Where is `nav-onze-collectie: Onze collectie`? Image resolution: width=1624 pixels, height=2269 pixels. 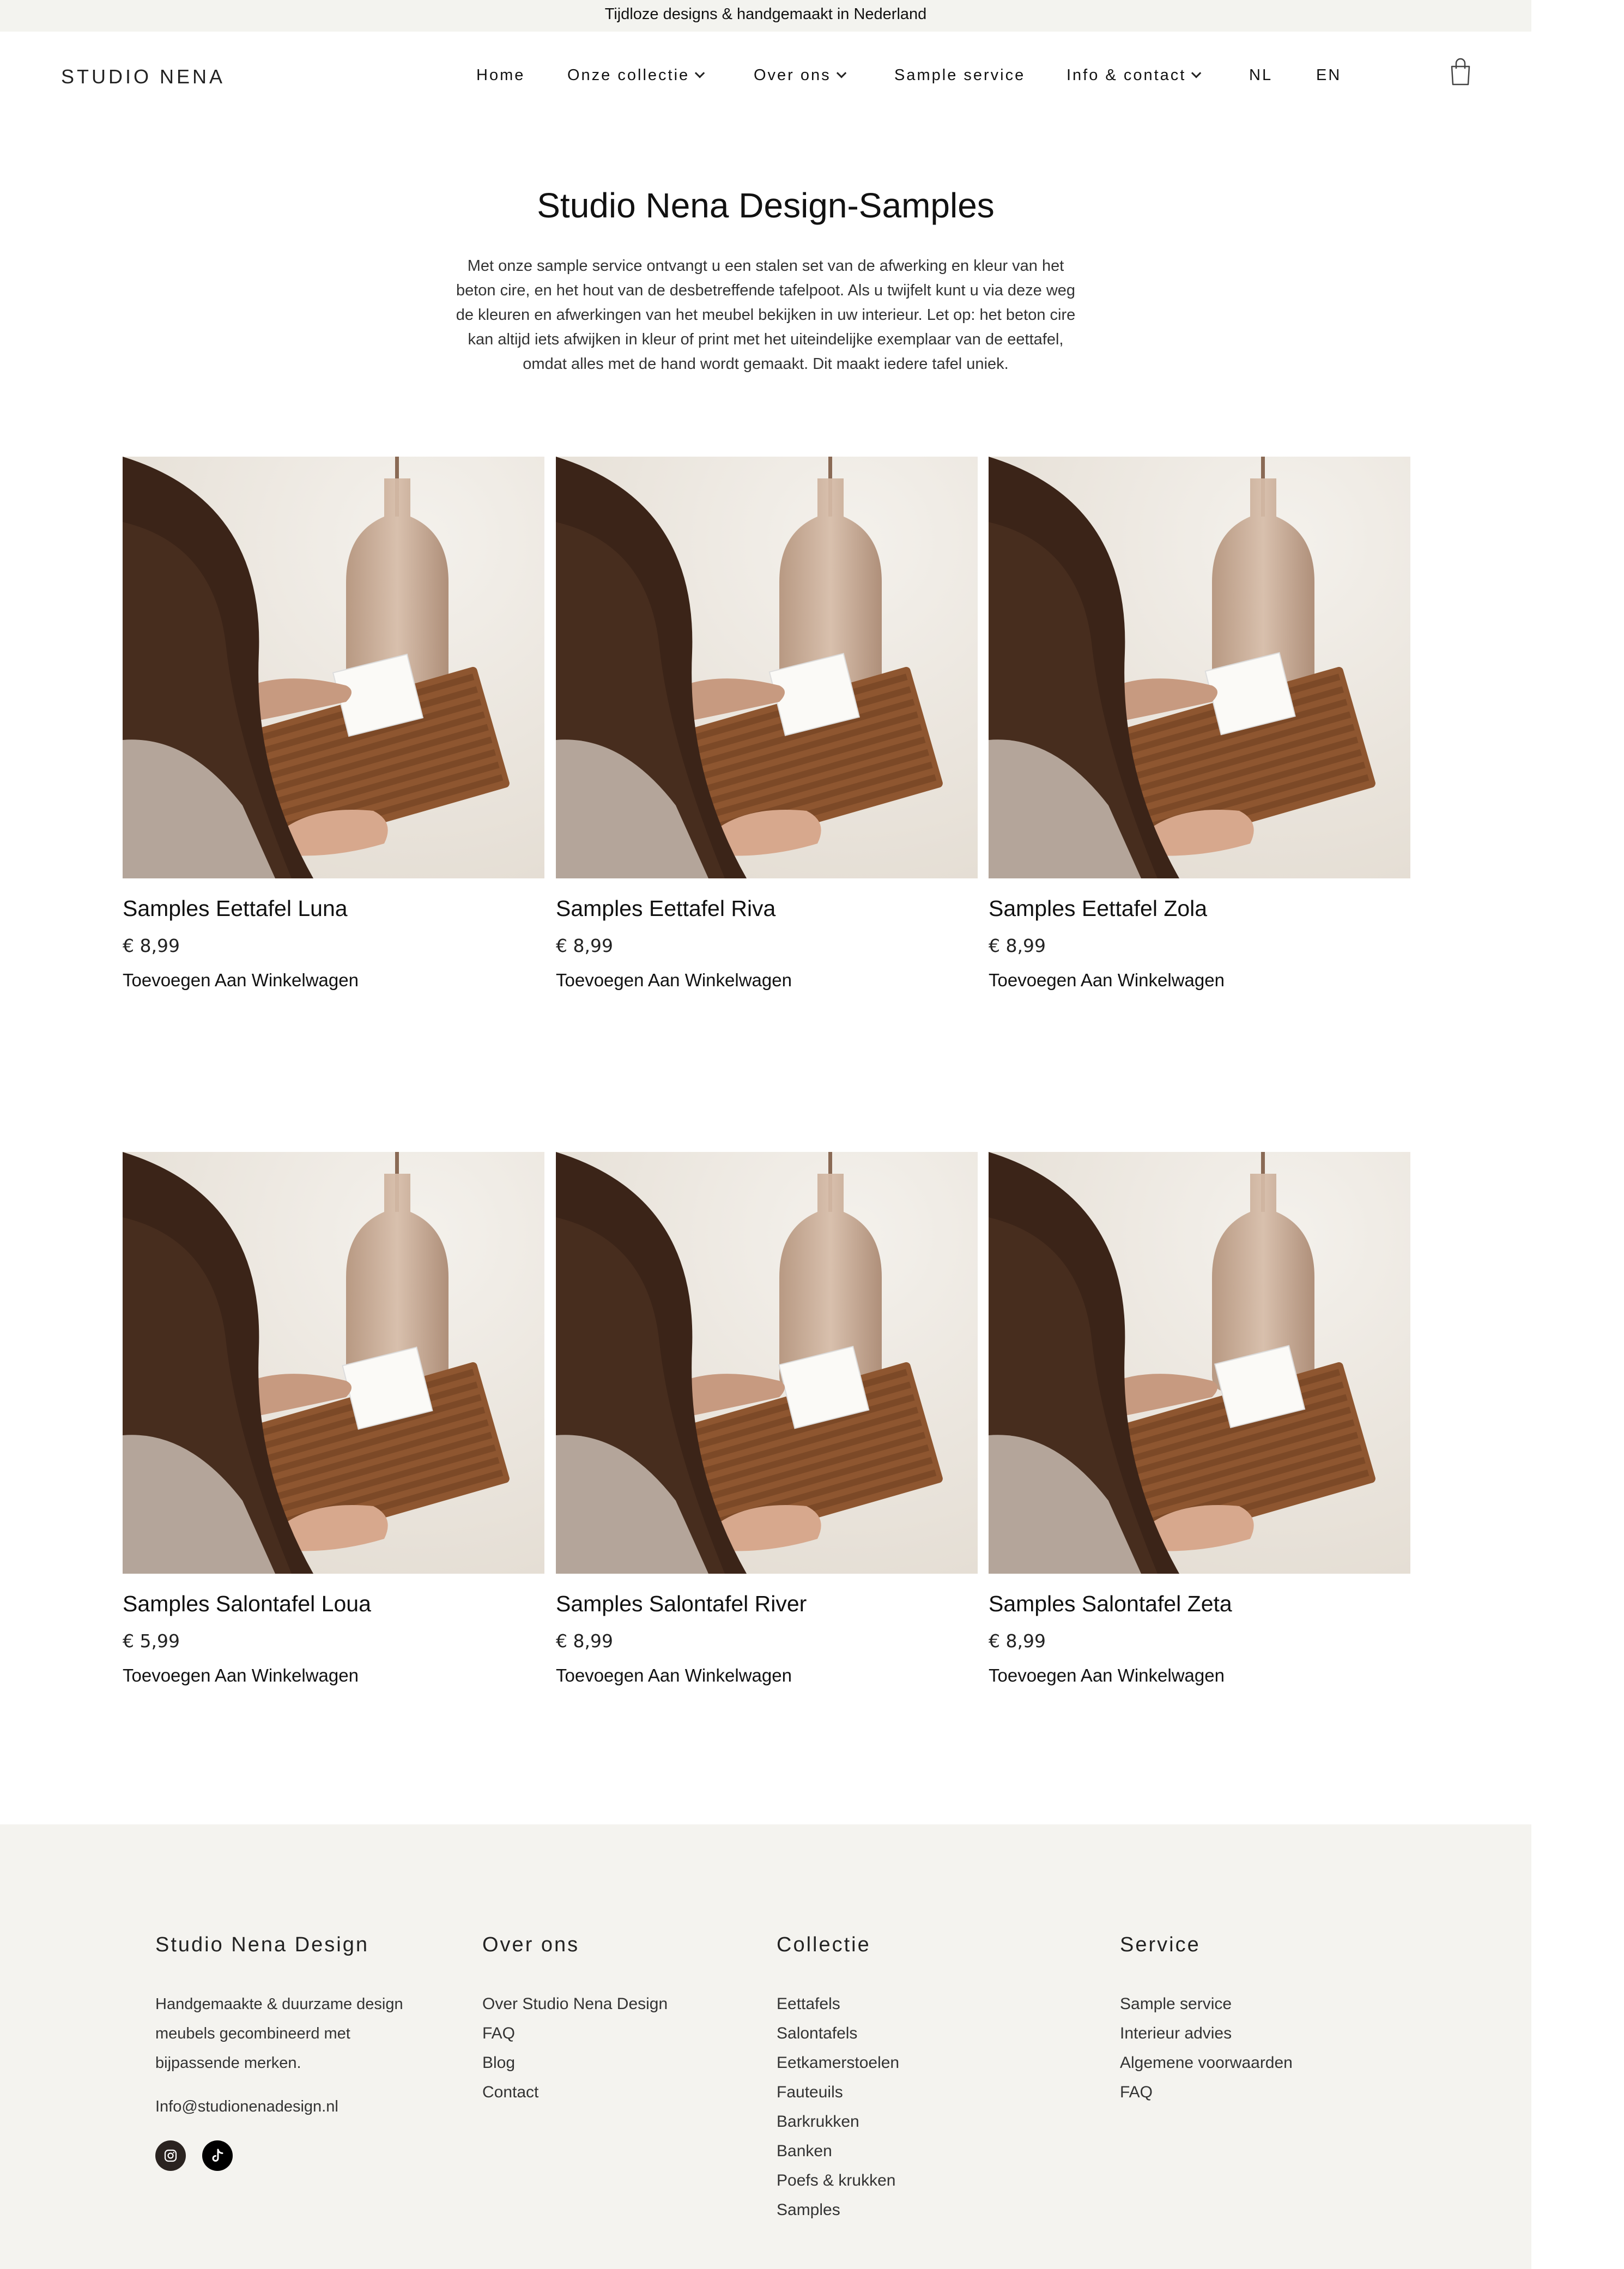
nav-onze-collectie: Onze collectie is located at coordinates (636, 75).